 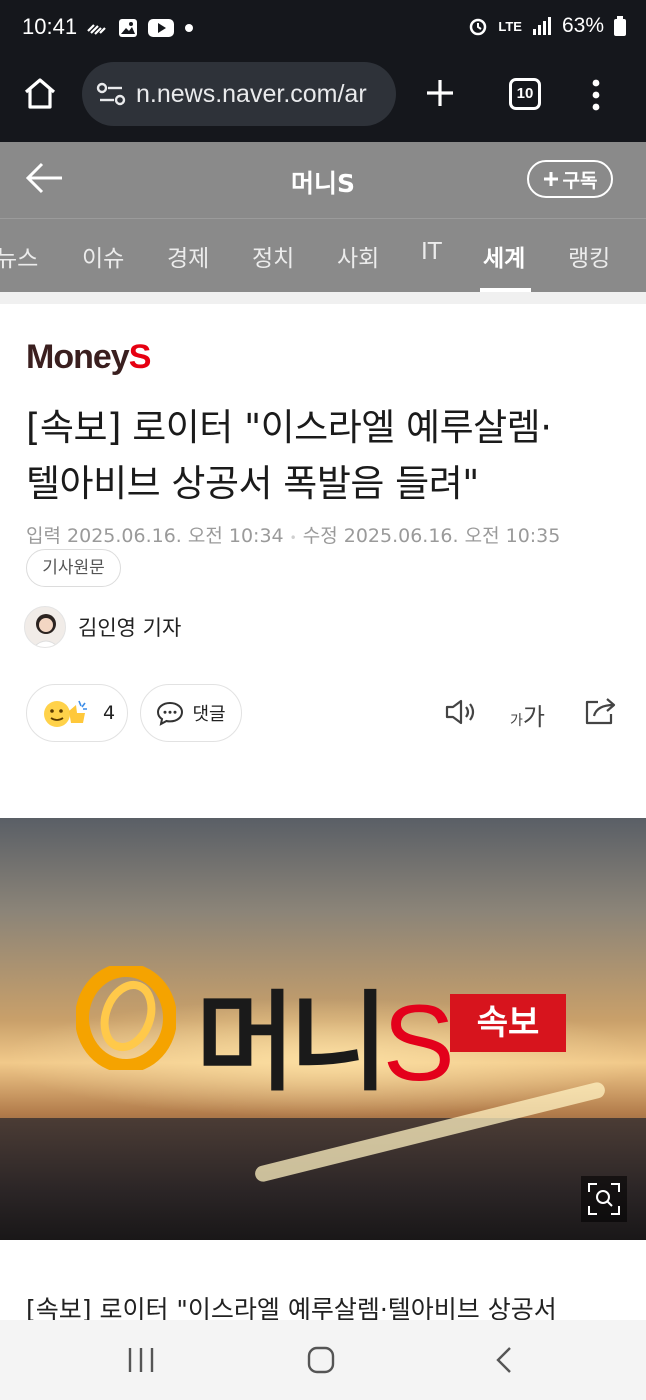 I want to click on overflow-menu-button, so click(x=596, y=97).